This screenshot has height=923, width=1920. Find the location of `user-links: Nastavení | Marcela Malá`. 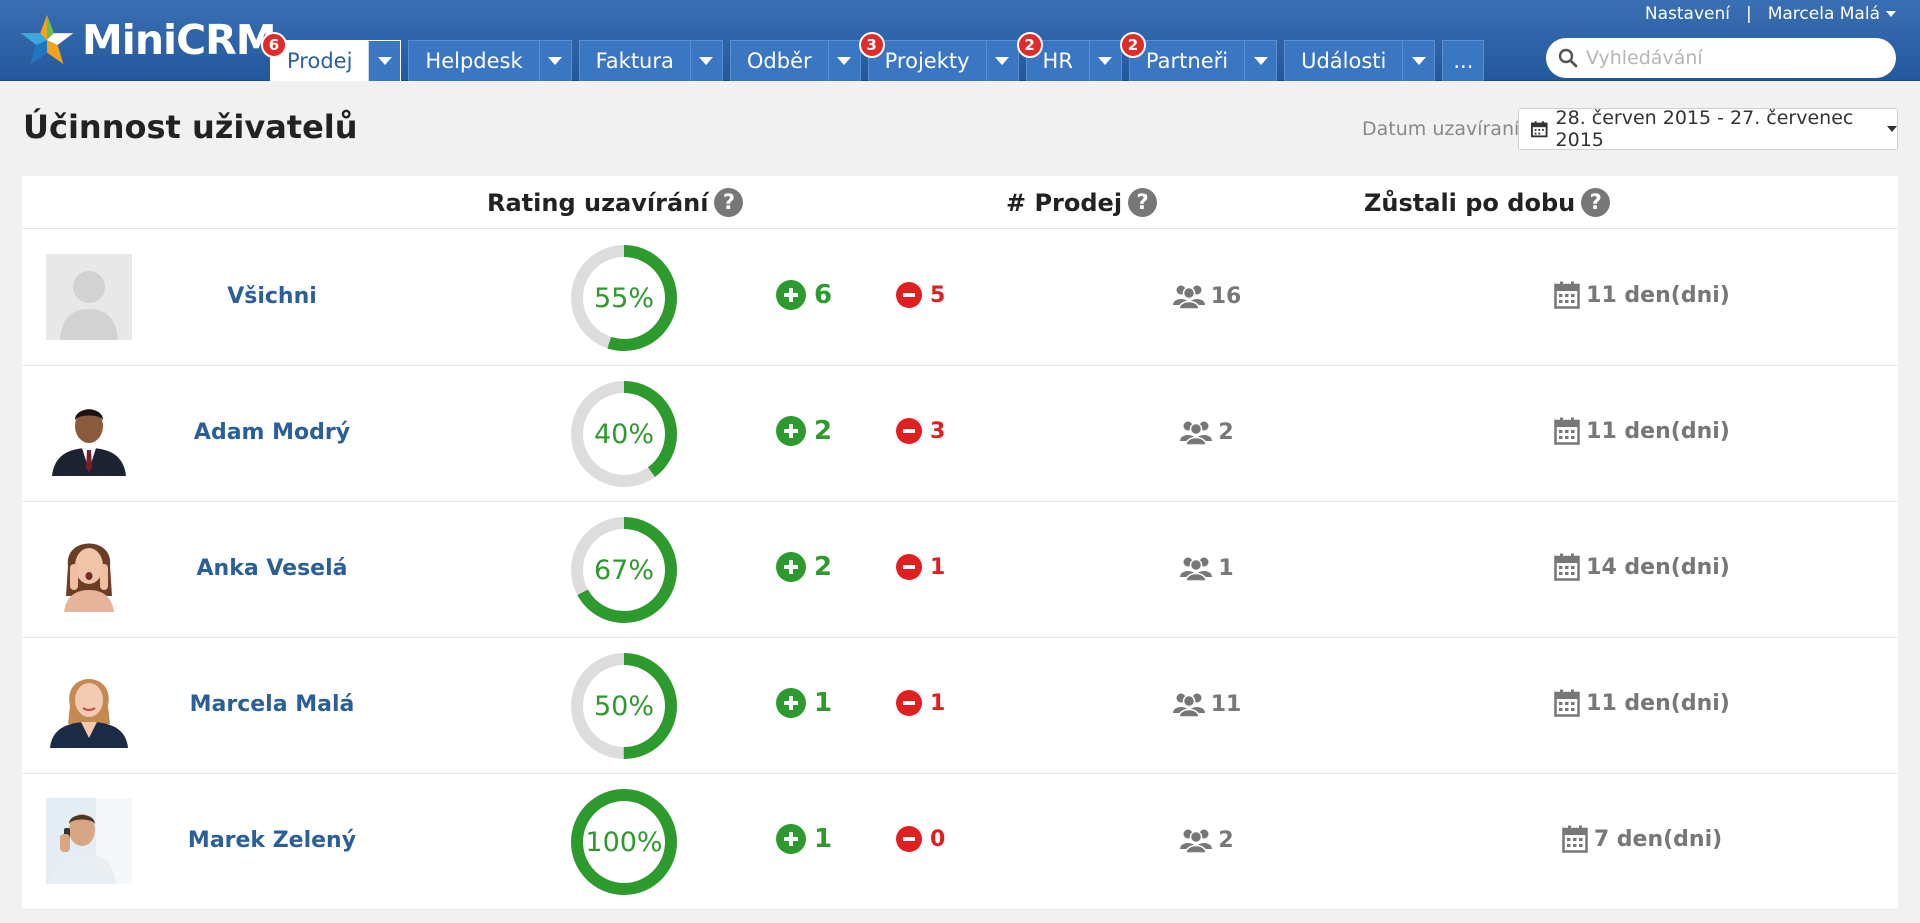

user-links: Nastavení | Marcela Malá is located at coordinates (1770, 14).